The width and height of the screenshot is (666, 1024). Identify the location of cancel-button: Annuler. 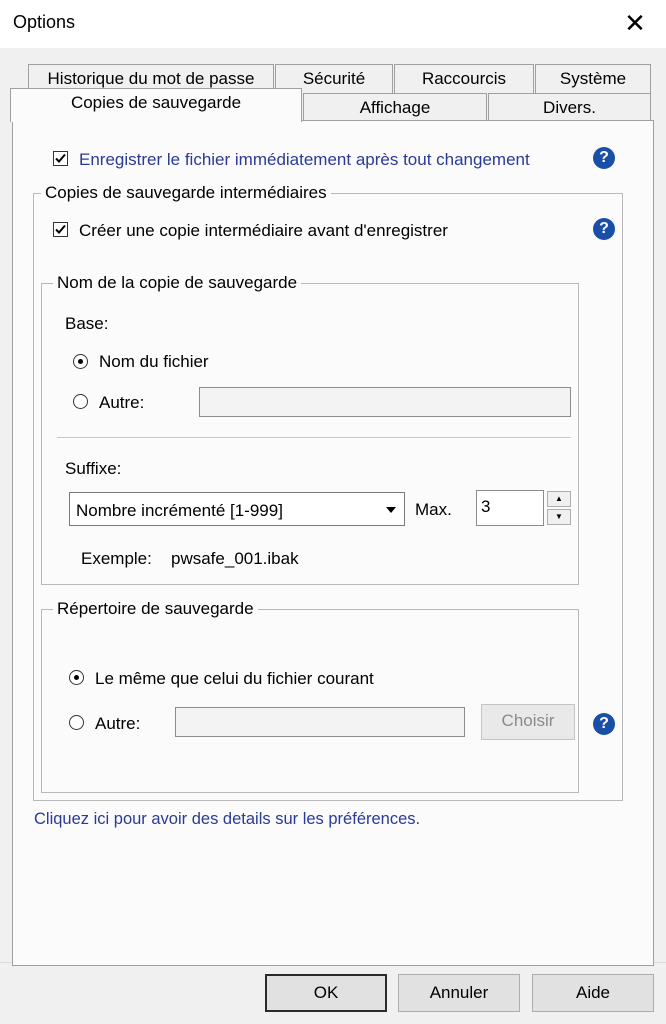
(459, 993).